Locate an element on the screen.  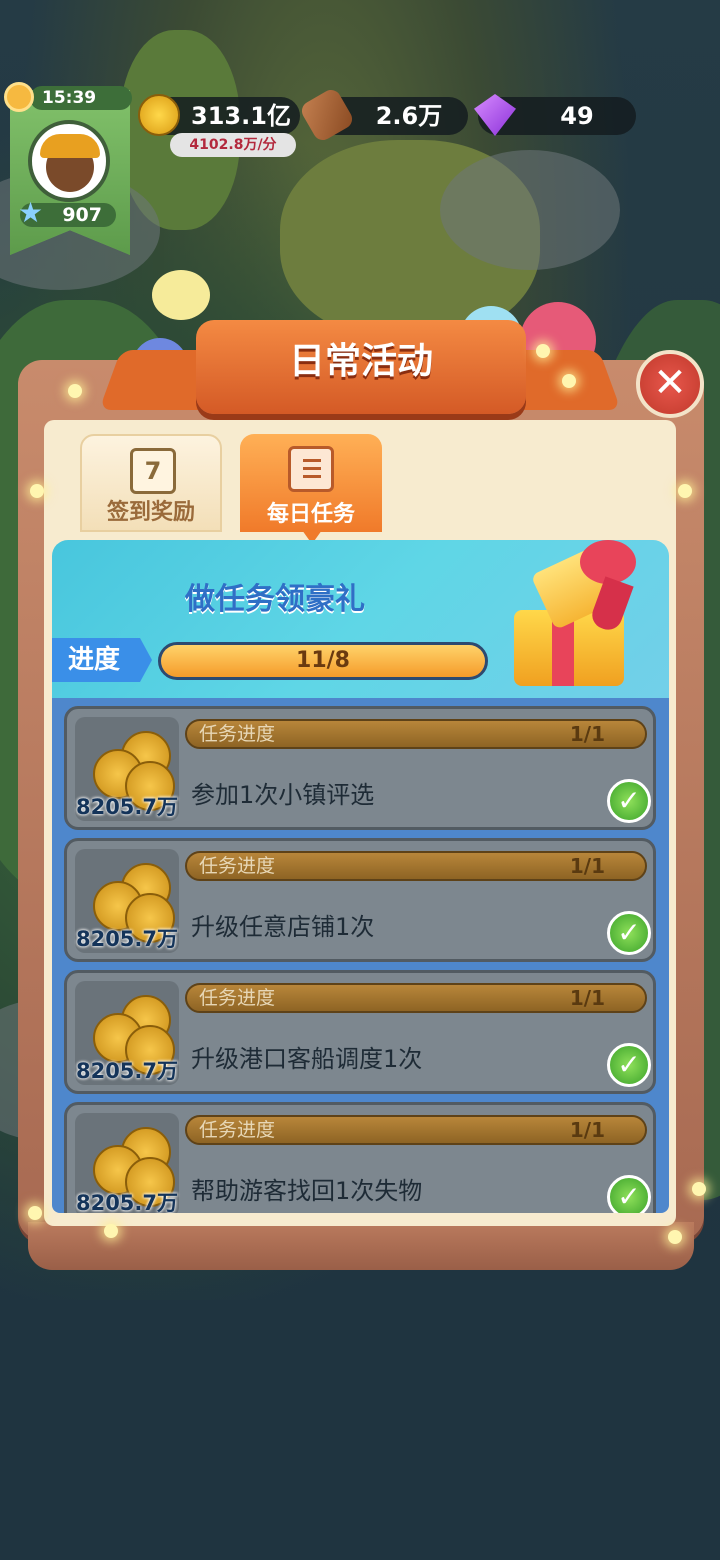
task-card: 8205.7万 任务进度 1/1 升级任意店铺1次 ✓ is located at coordinates (360, 900).